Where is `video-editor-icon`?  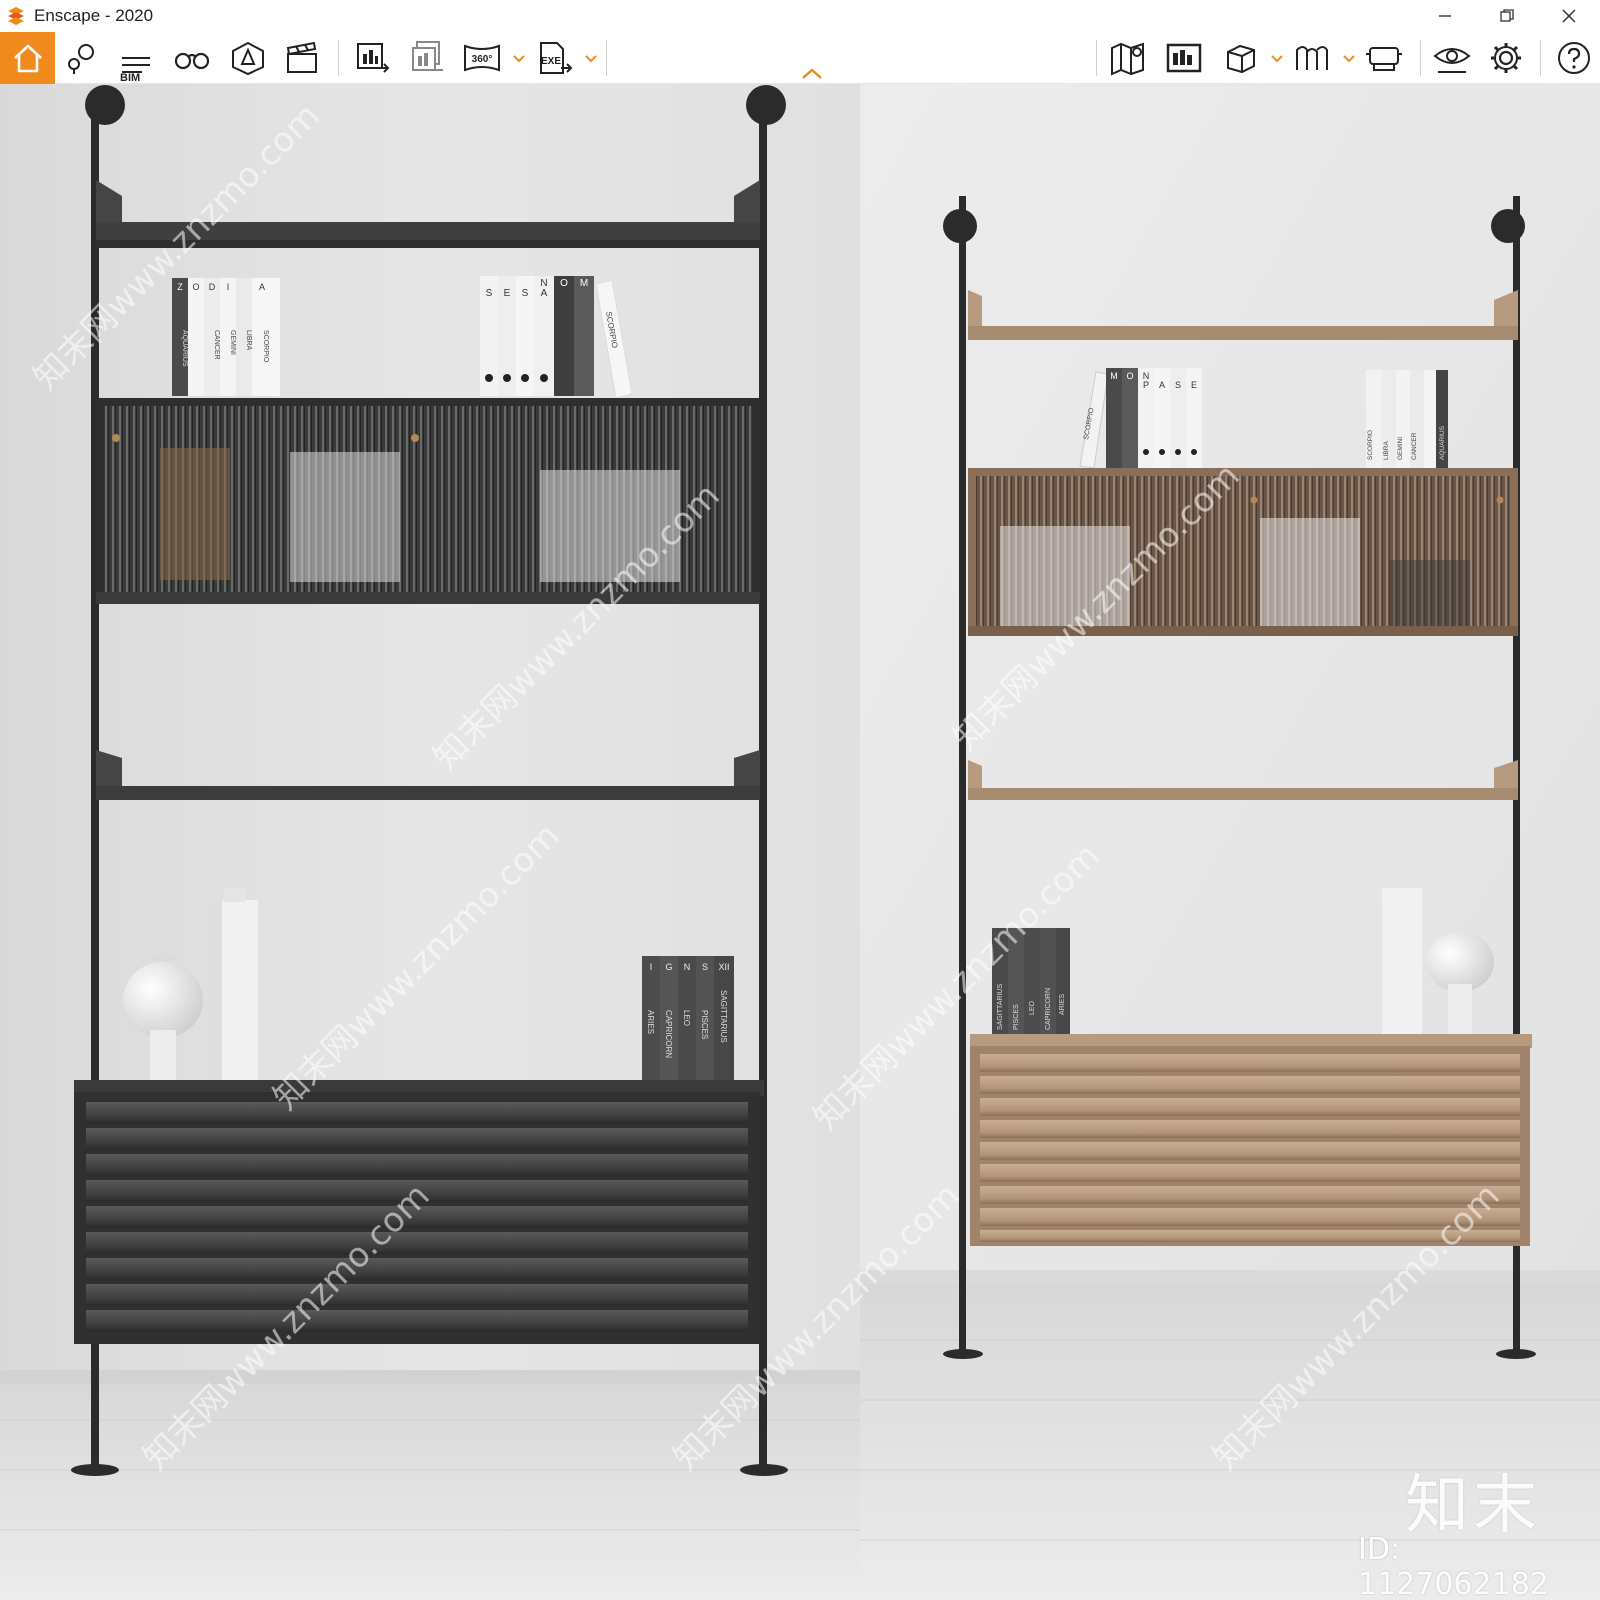
video-editor-icon is located at coordinates (302, 58).